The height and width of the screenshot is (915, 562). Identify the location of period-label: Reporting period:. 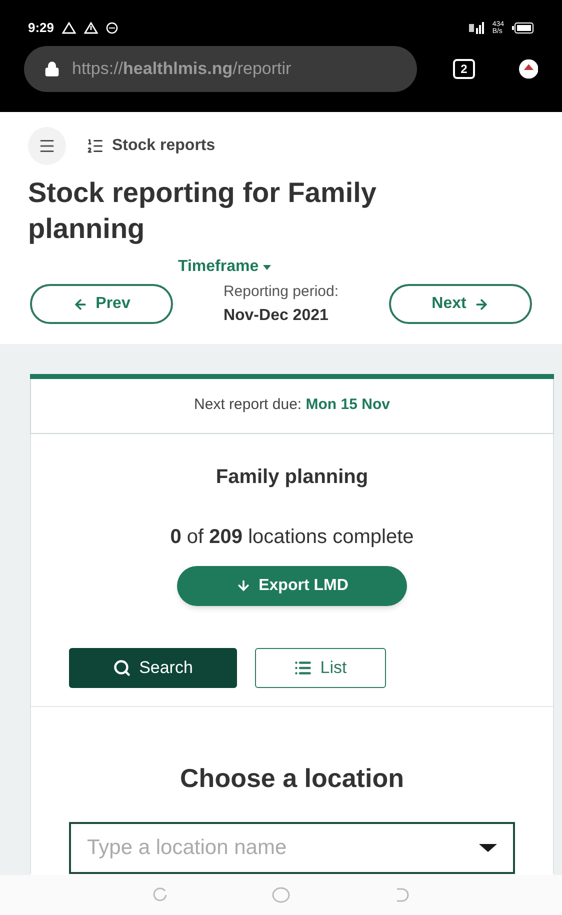
(281, 292).